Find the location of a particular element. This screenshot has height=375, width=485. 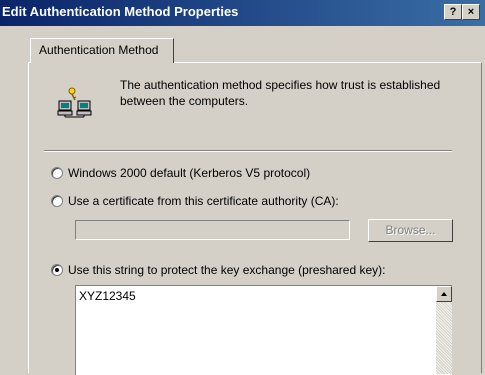

tab-label: Authentication Method is located at coordinates (99, 50).